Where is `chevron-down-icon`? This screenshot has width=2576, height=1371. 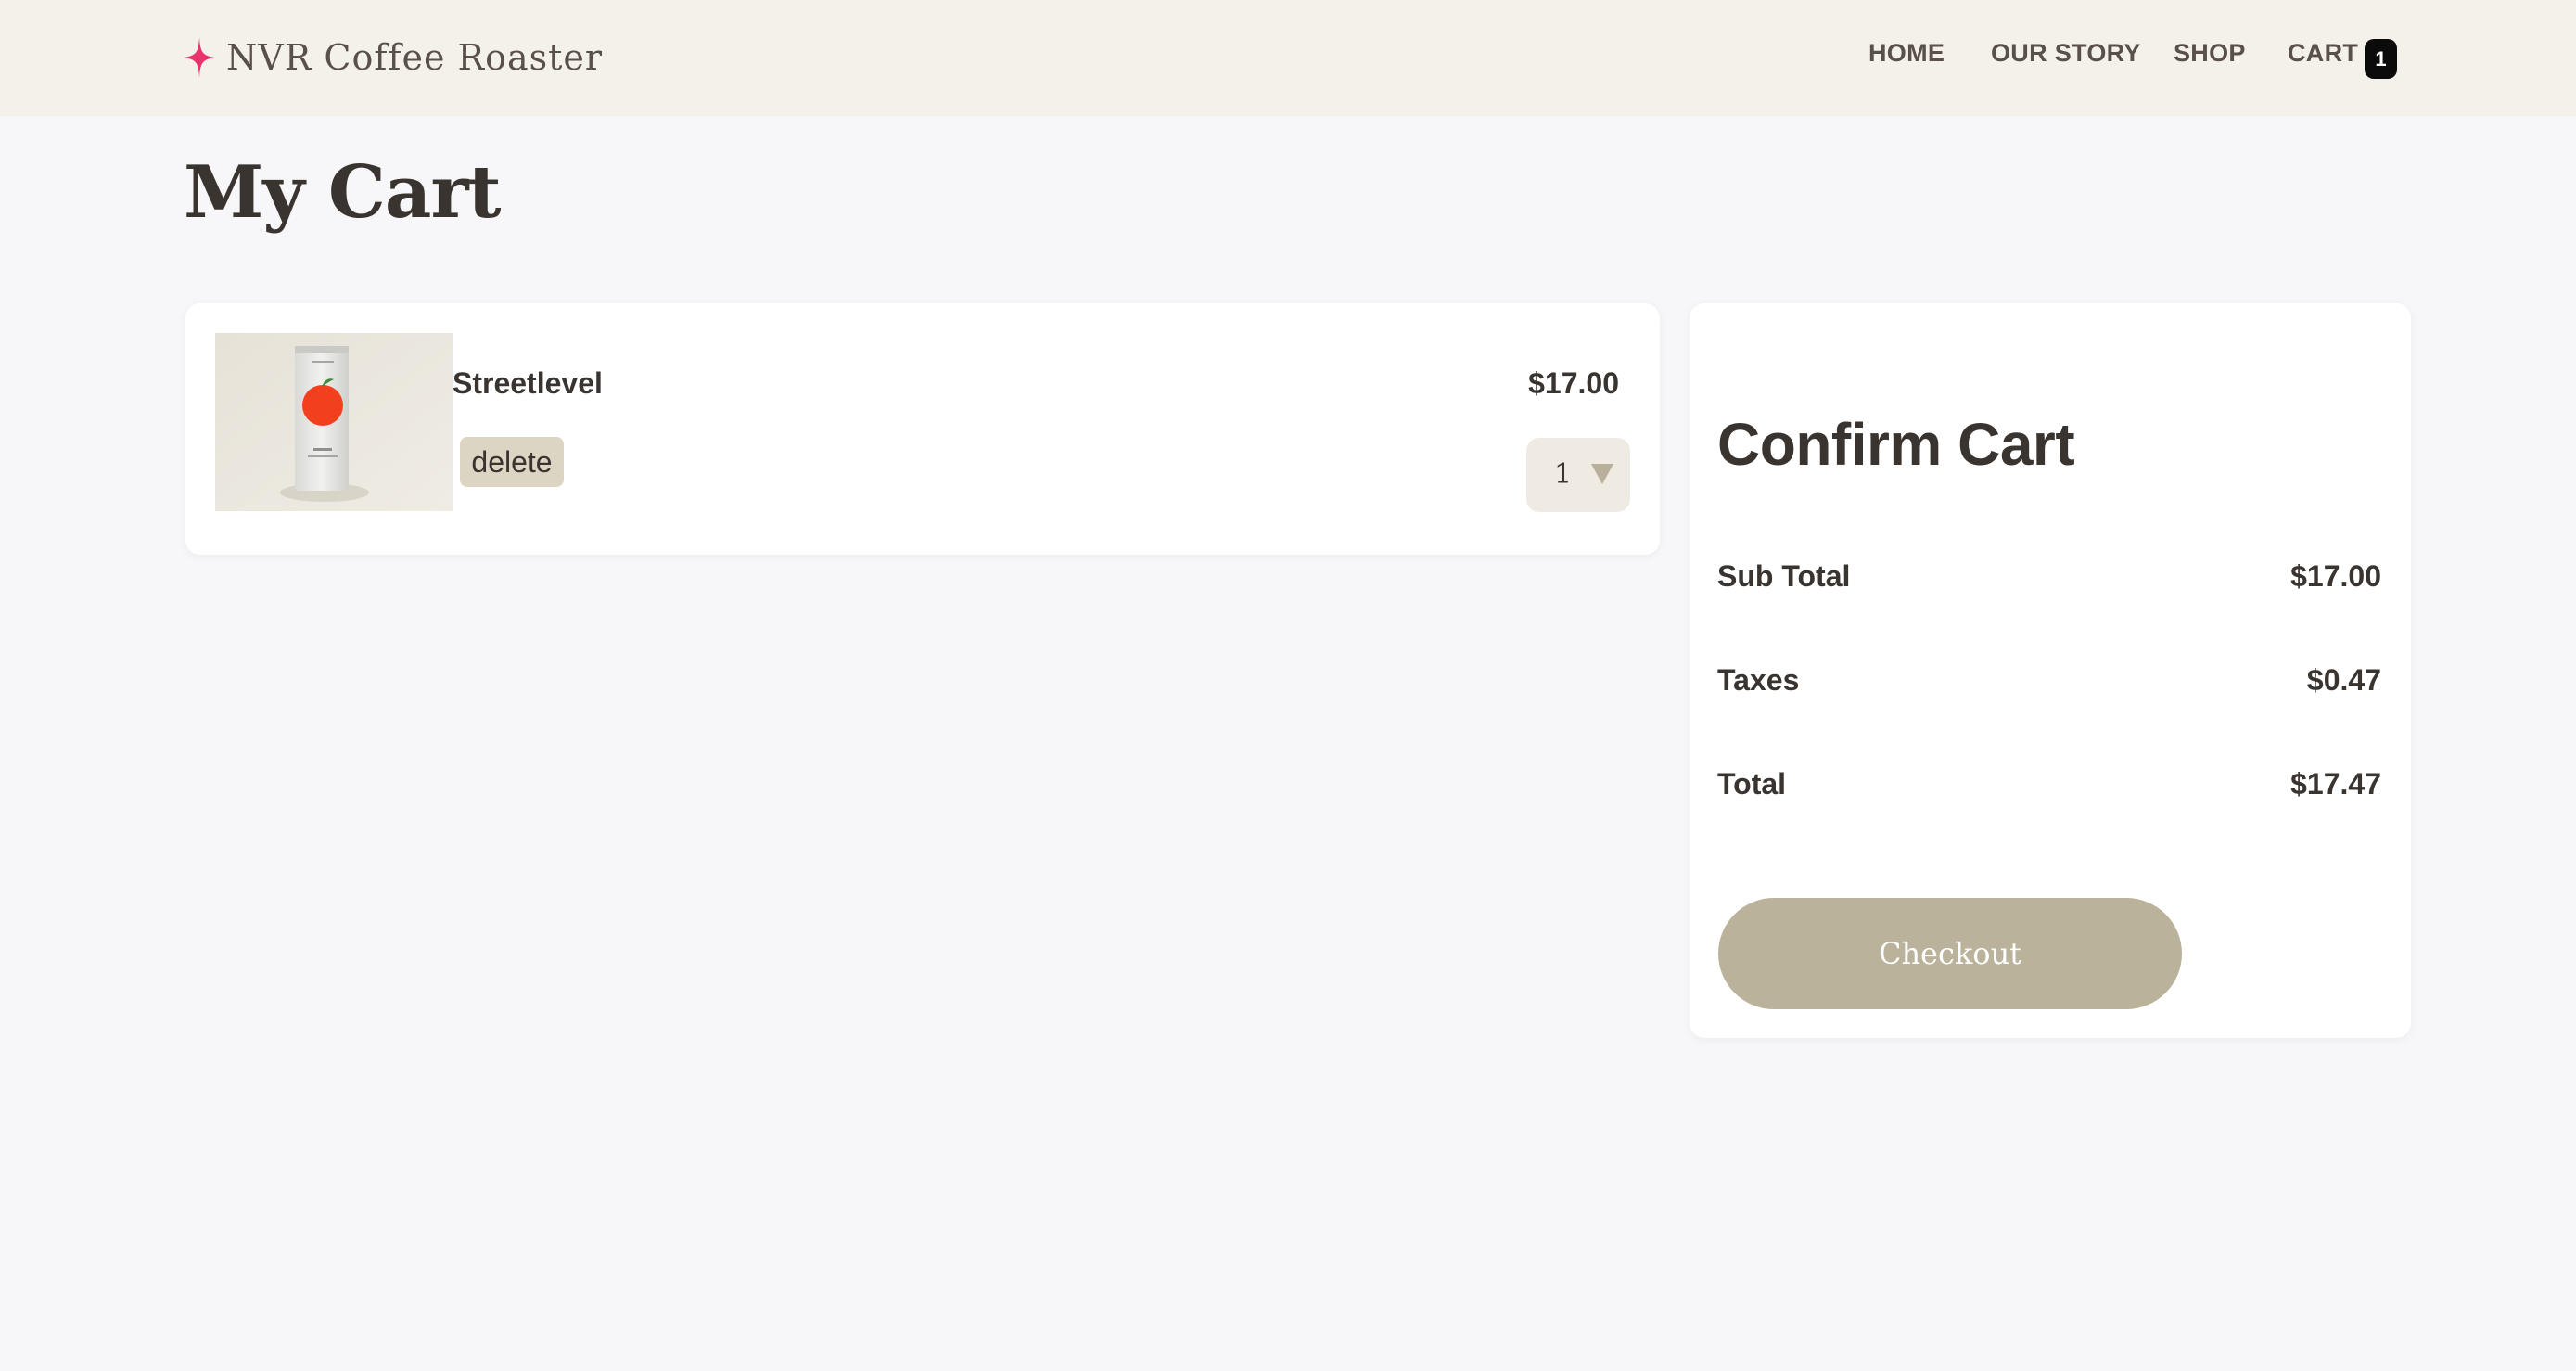
chevron-down-icon is located at coordinates (1602, 474).